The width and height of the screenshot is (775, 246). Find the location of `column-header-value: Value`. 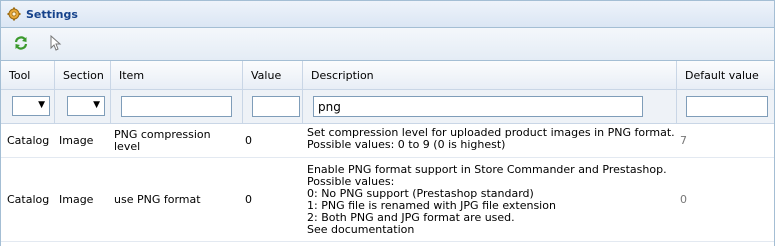

column-header-value: Value is located at coordinates (273, 75).